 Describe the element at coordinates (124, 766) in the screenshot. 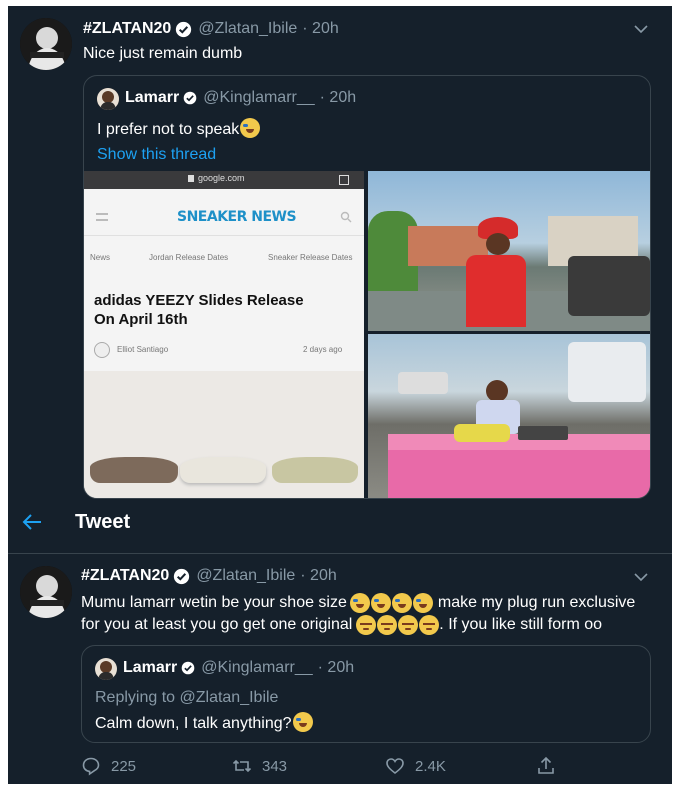

I see `reply-count: 225` at that location.